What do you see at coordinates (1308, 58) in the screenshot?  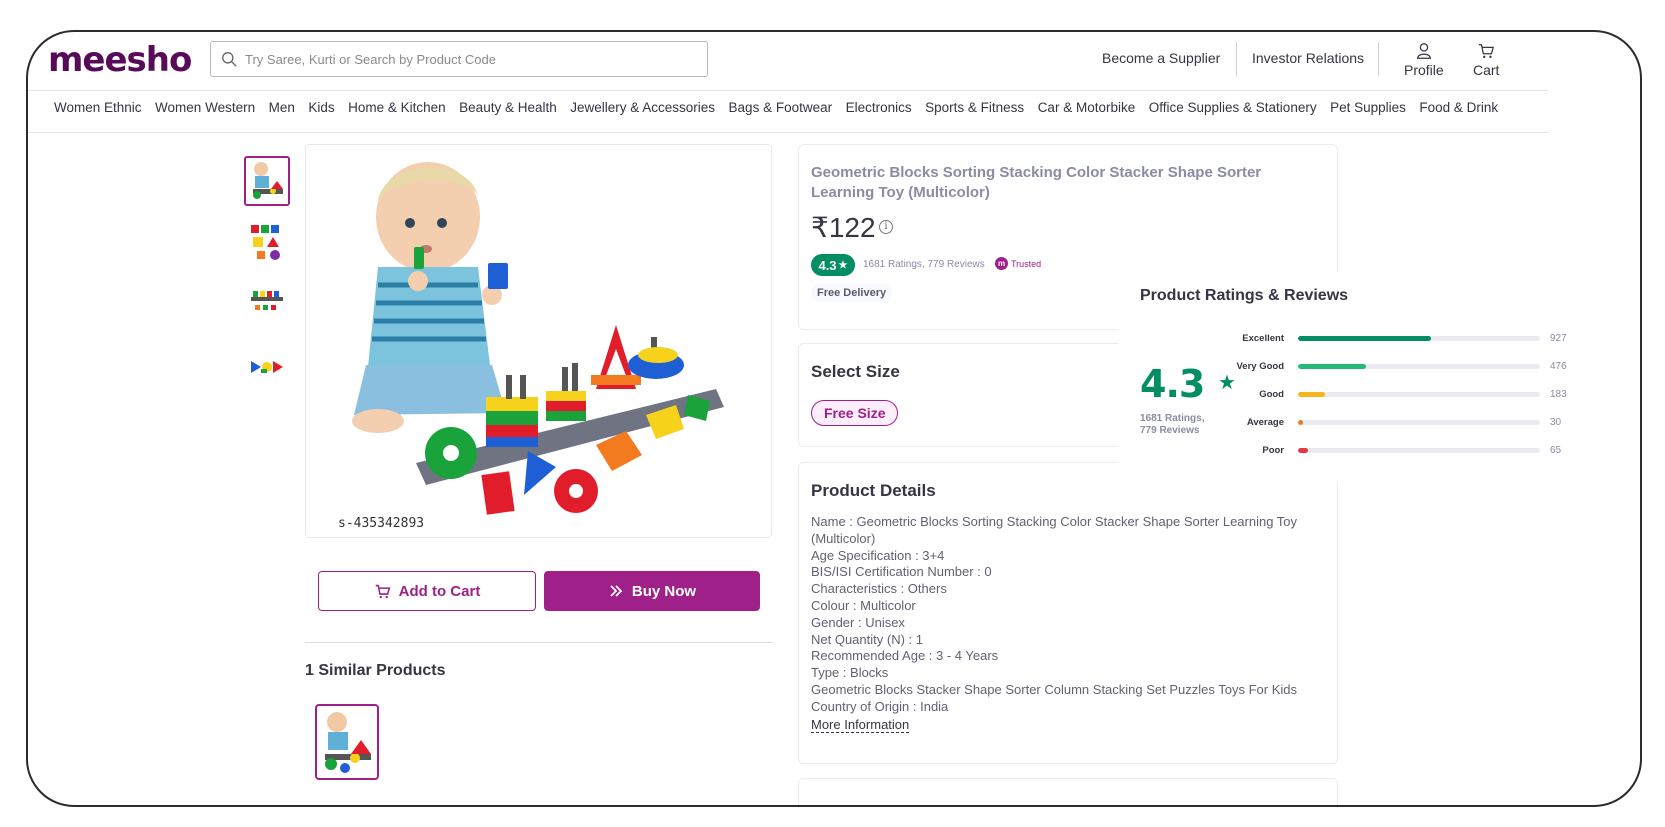 I see `investor-relations-link: Investor Relations` at bounding box center [1308, 58].